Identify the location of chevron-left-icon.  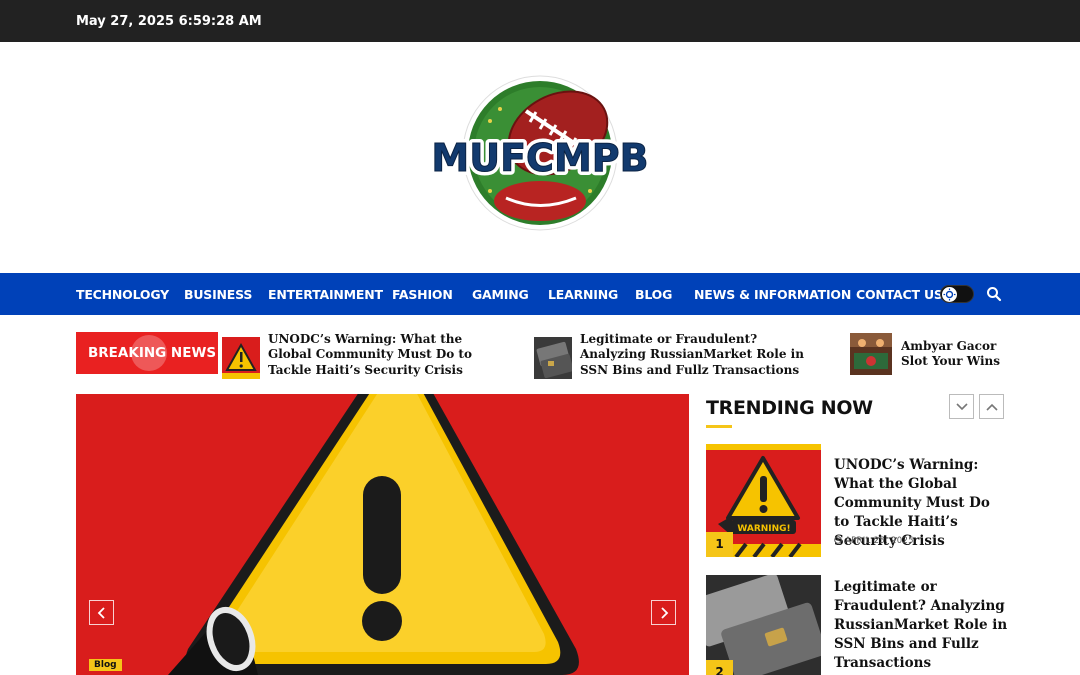
(101, 613).